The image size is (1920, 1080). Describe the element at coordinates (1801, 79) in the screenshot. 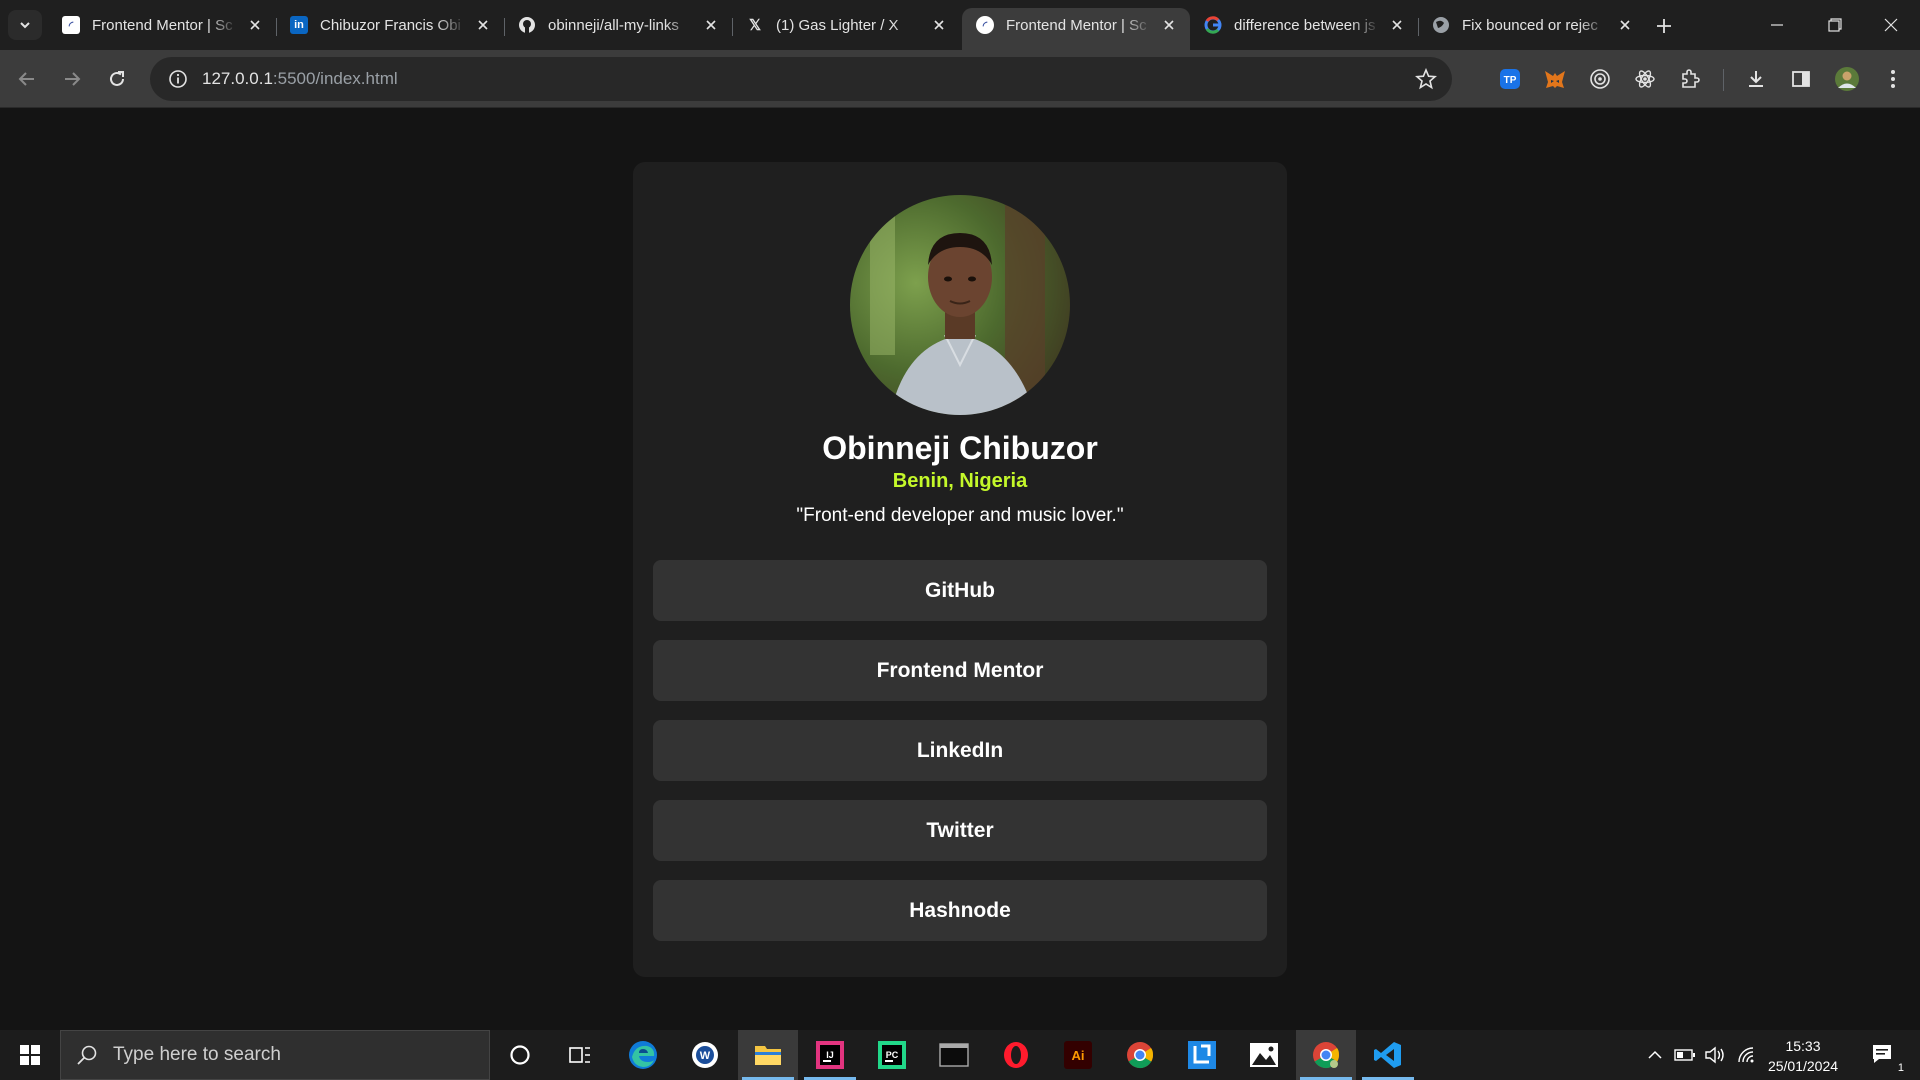

I see `sidepanel-icon` at that location.